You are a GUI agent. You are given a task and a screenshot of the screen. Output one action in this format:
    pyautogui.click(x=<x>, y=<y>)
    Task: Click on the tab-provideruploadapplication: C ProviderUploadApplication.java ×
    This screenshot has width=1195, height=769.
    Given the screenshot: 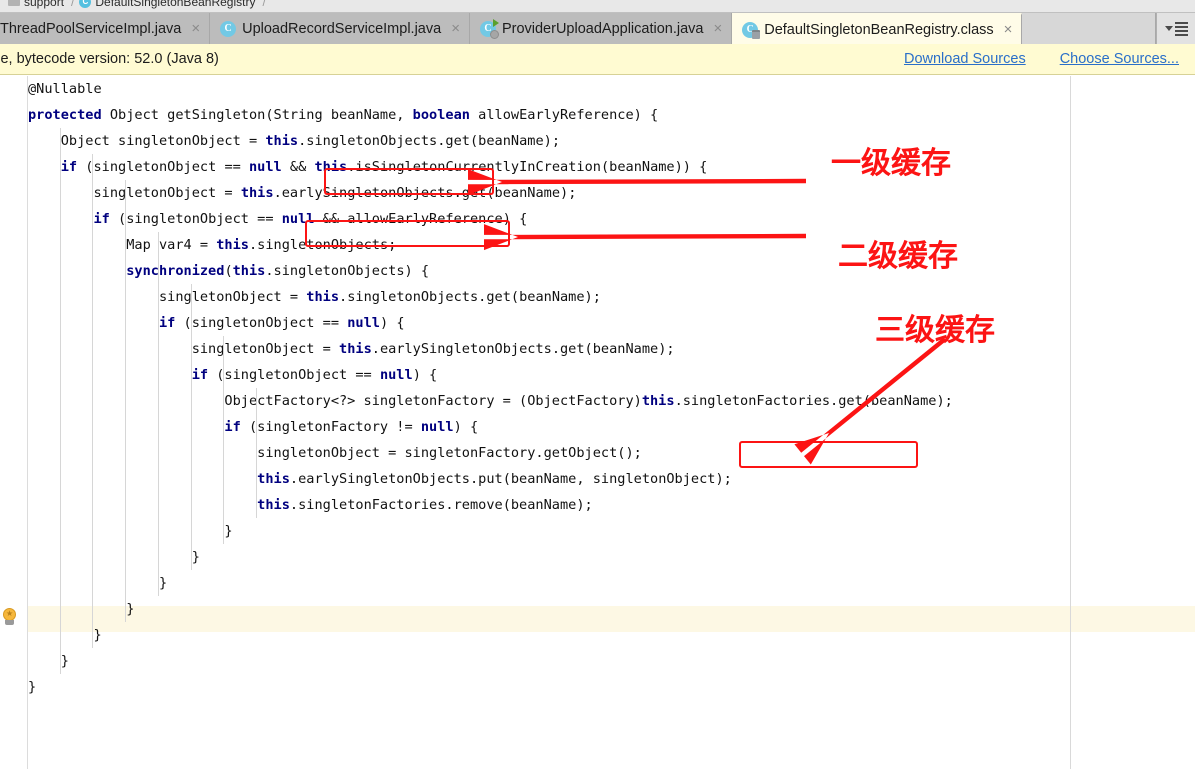 What is the action you would take?
    pyautogui.click(x=601, y=28)
    